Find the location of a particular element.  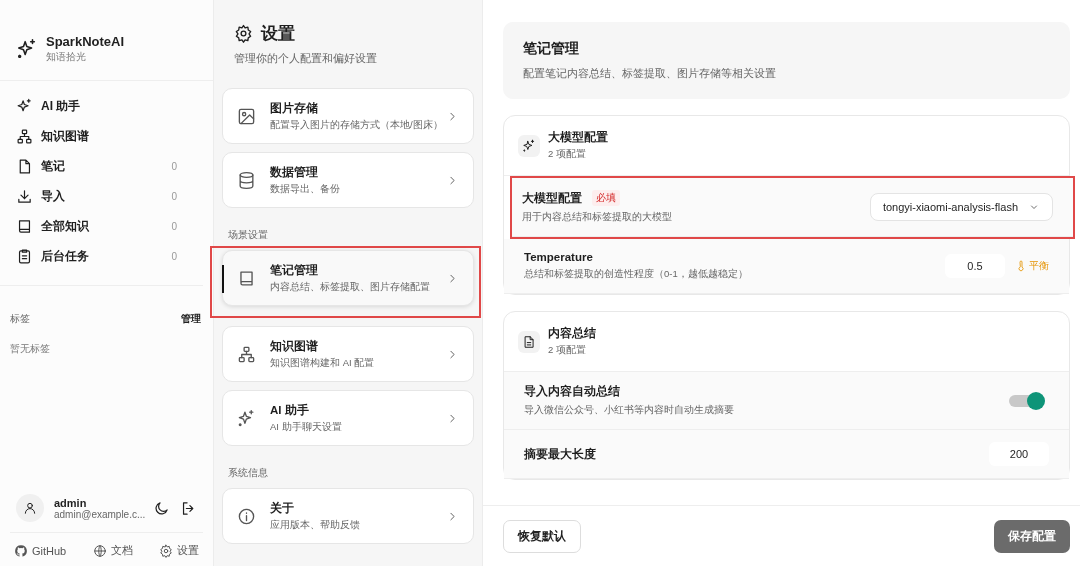

globe-icon is located at coordinates (99, 550).